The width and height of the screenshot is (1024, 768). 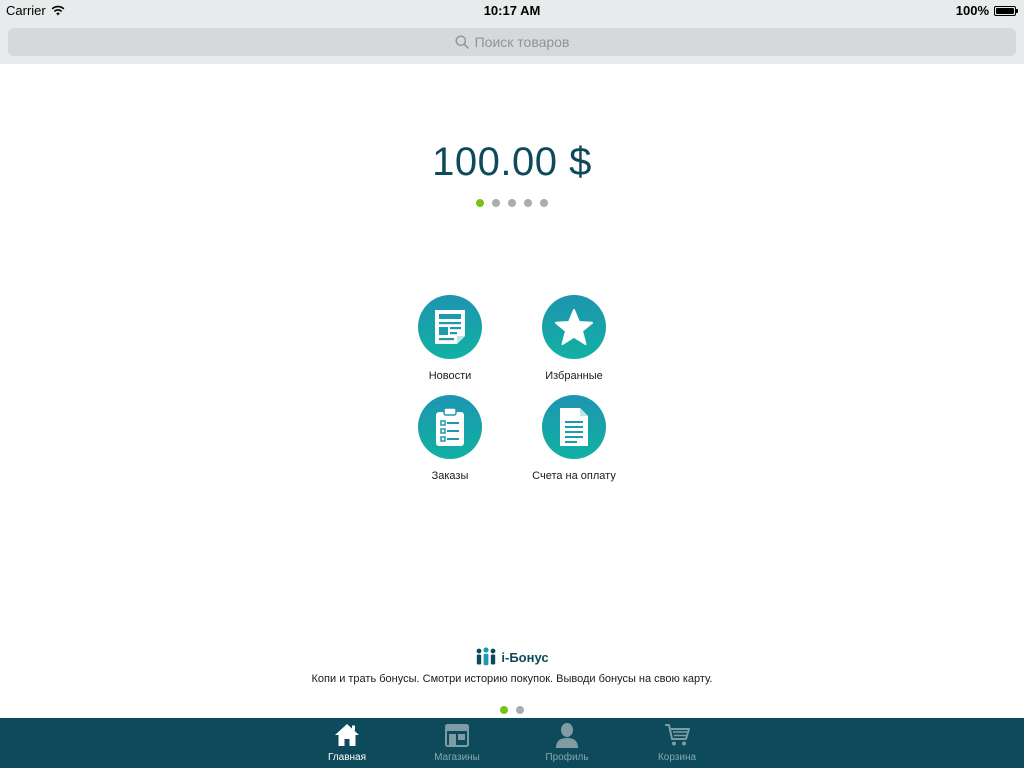 I want to click on people-group-icon, so click(x=486, y=656).